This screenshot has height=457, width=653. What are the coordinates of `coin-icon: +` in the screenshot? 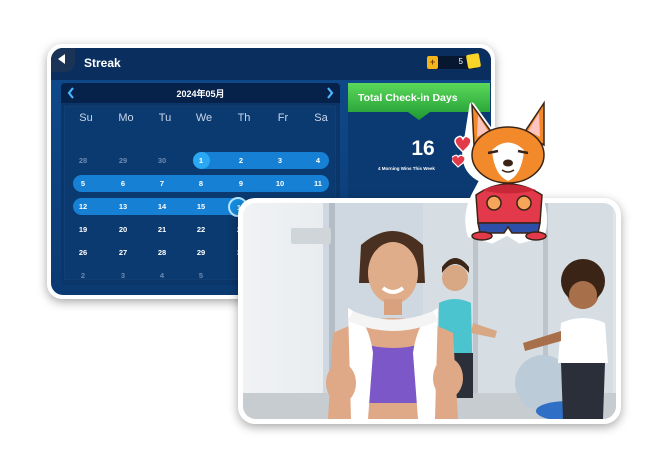 It's located at (432, 62).